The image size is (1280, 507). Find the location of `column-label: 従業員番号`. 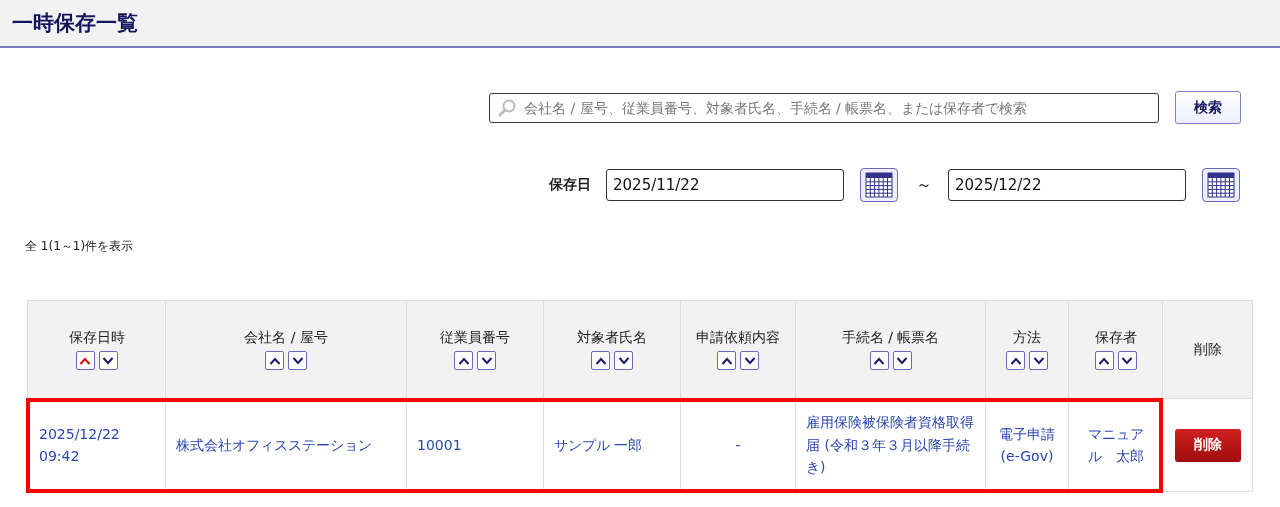

column-label: 従業員番号 is located at coordinates (475, 338).